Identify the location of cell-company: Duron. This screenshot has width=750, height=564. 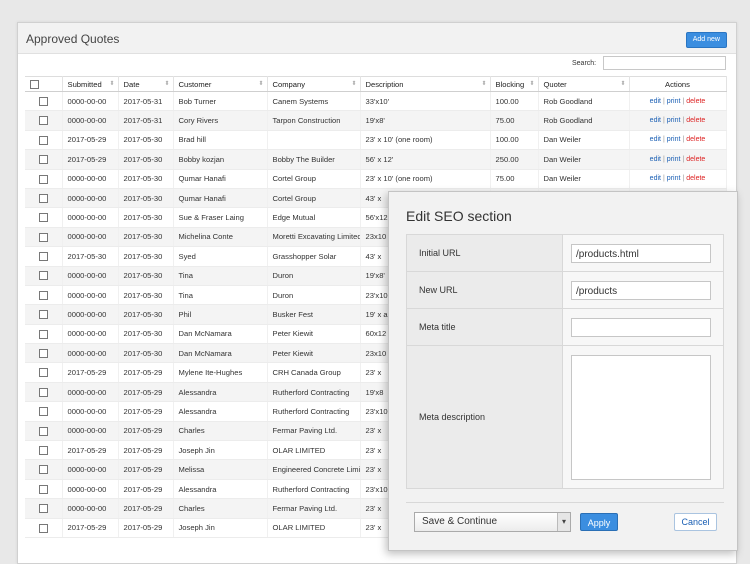
(314, 276).